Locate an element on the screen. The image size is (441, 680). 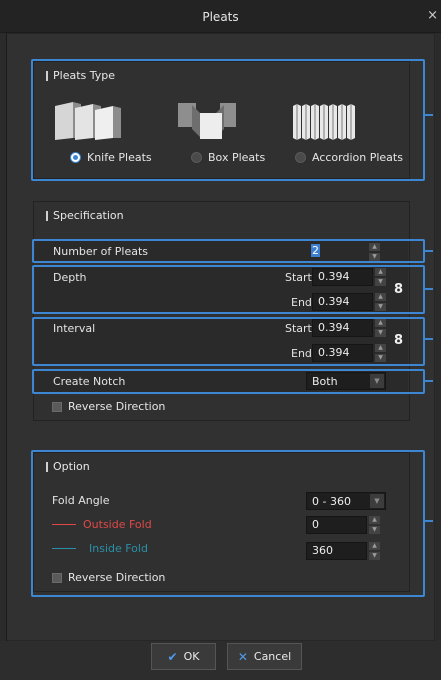
radio-knife-pleats: Knife Pleats is located at coordinates (111, 157).